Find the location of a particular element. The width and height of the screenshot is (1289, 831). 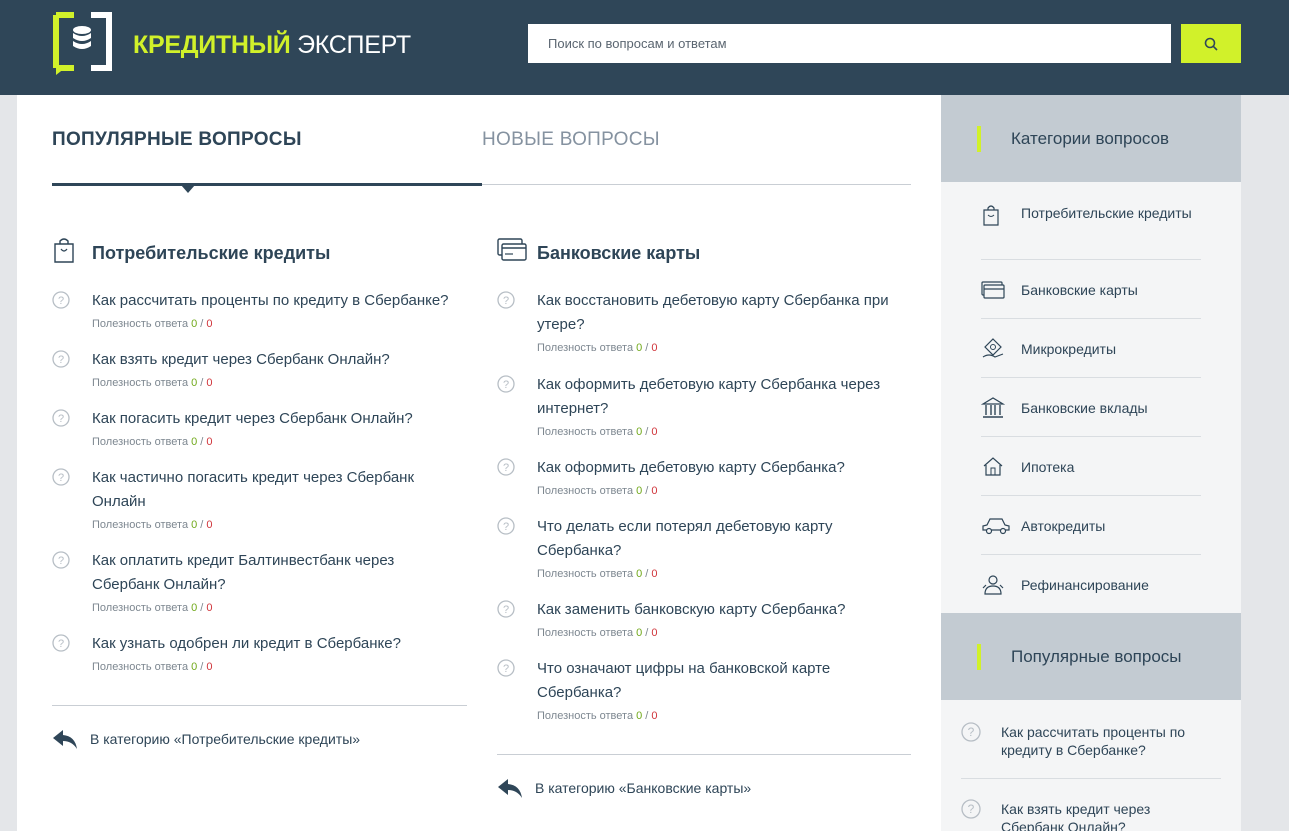

bank-building-icon is located at coordinates (993, 407).